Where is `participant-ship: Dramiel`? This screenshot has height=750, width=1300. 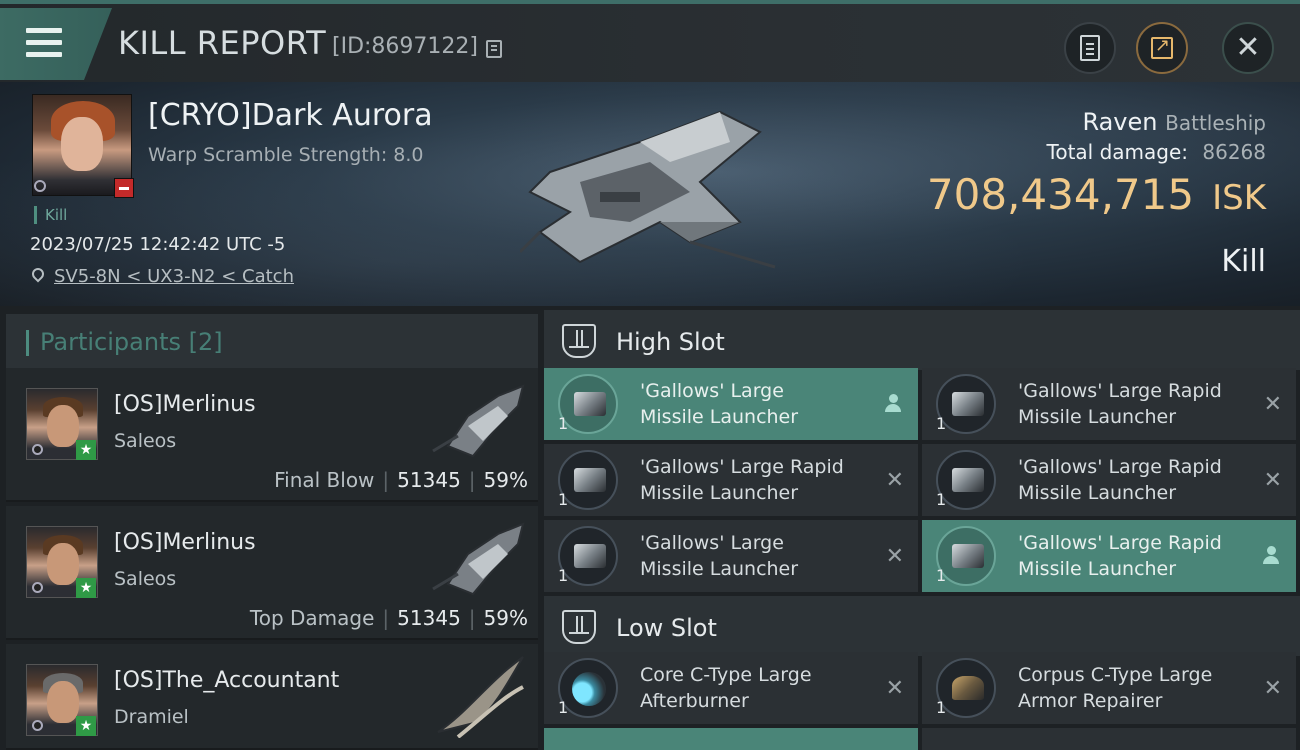
participant-ship: Dramiel is located at coordinates (151, 717).